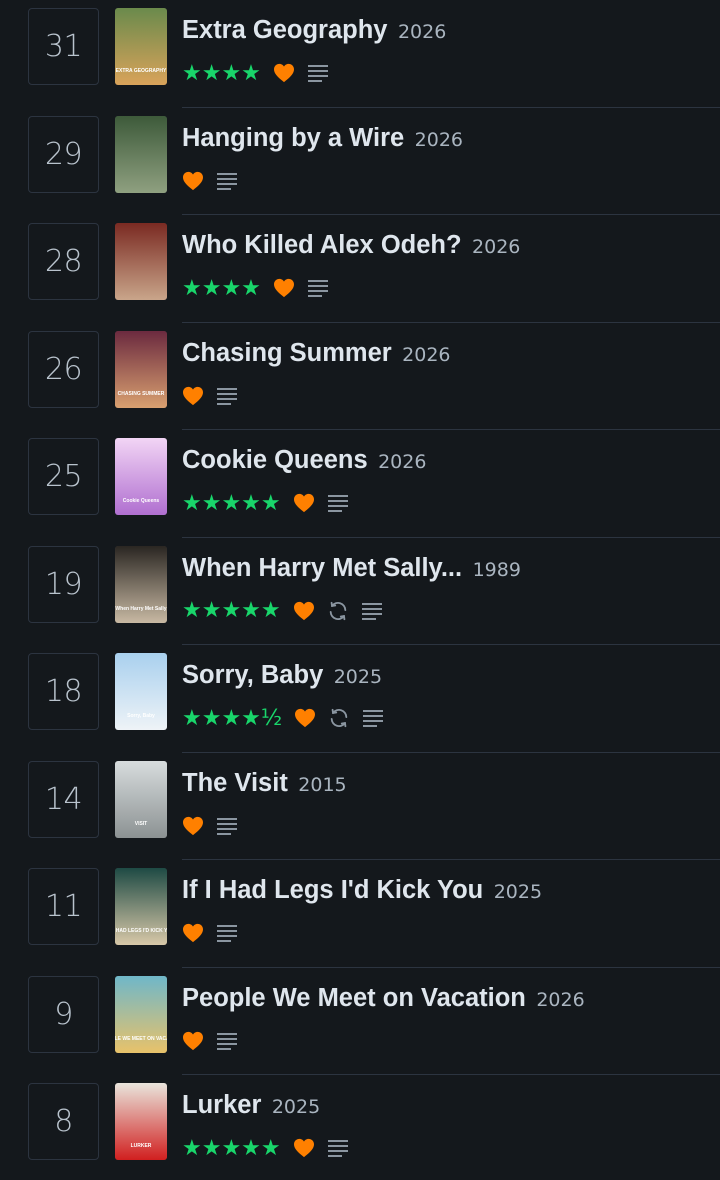  I want to click on film-title: Sorry, Baby, so click(252, 675).